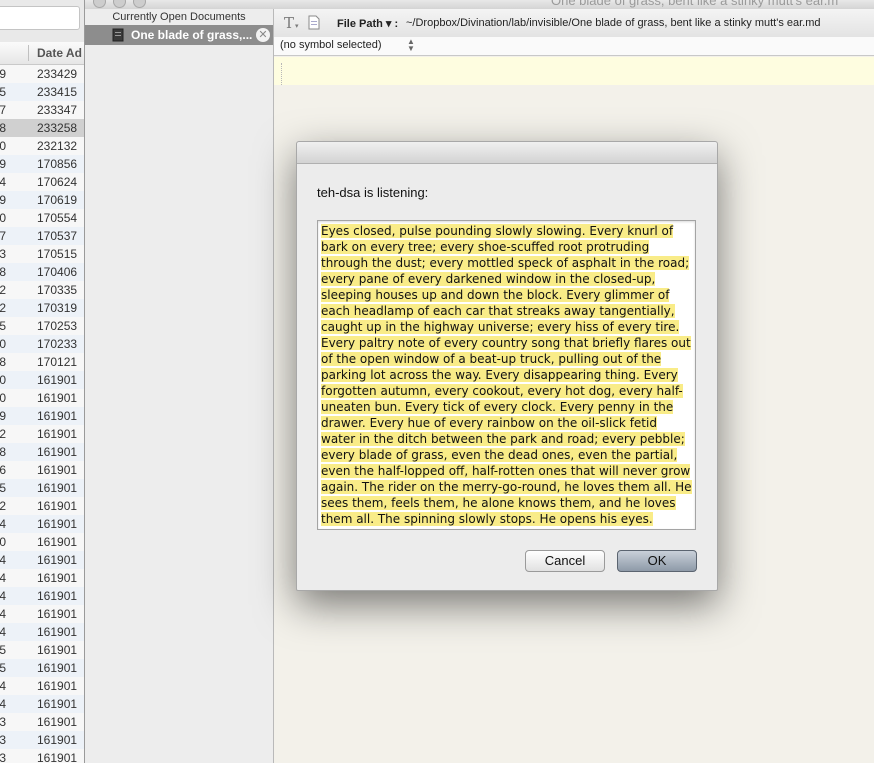  I want to click on list-row: 0 170233, so click(42, 344).